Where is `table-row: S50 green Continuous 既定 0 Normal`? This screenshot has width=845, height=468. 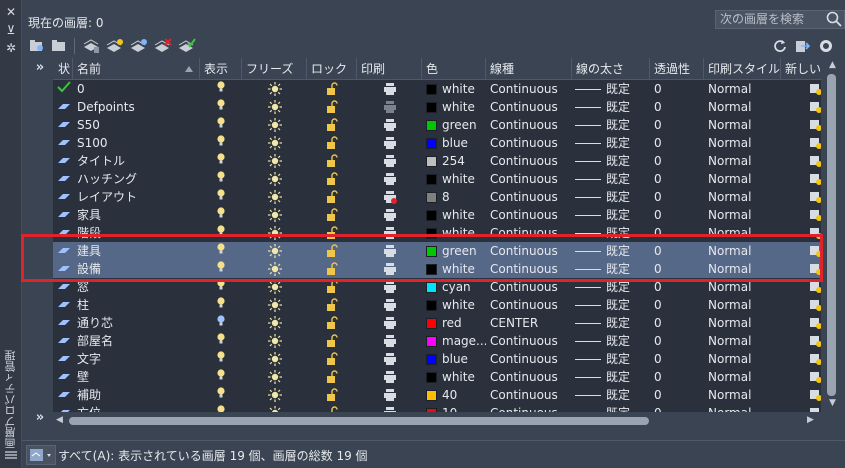
table-row: S50 green Continuous 既定 0 Normal is located at coordinates (437, 125).